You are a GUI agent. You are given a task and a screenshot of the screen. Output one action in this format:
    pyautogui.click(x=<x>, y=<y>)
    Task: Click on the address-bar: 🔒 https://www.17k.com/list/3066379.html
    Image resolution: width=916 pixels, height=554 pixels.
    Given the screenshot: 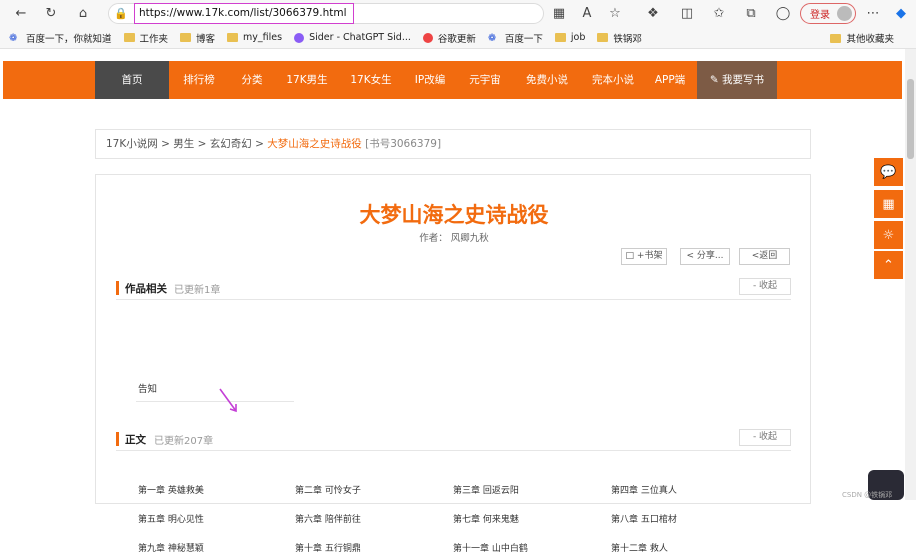 What is the action you would take?
    pyautogui.click(x=326, y=13)
    